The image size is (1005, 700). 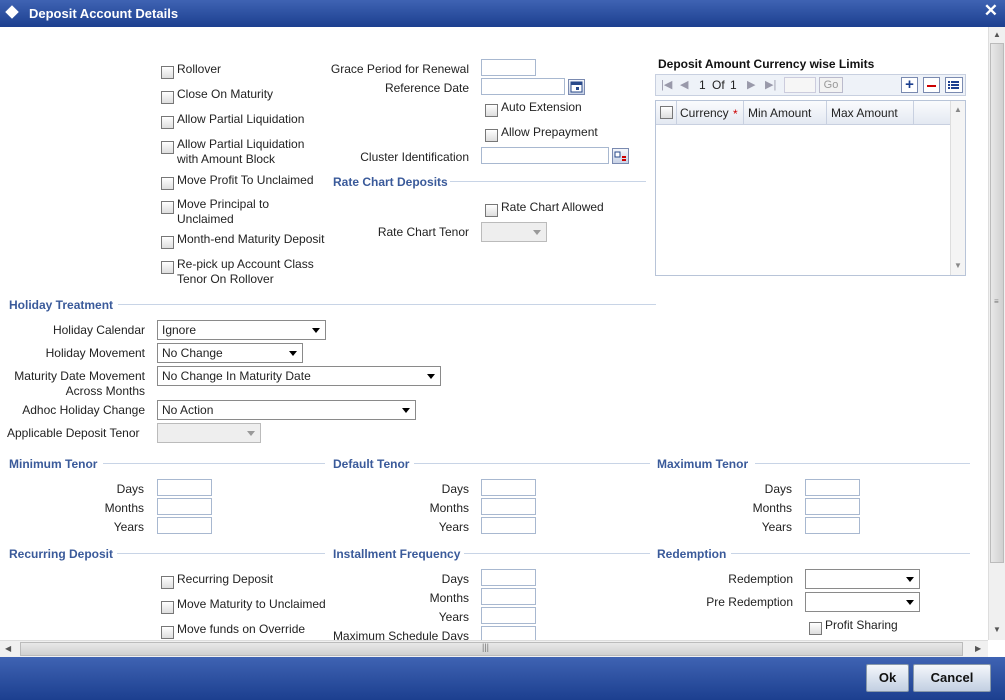 What do you see at coordinates (508, 506) in the screenshot?
I see `default-months-input` at bounding box center [508, 506].